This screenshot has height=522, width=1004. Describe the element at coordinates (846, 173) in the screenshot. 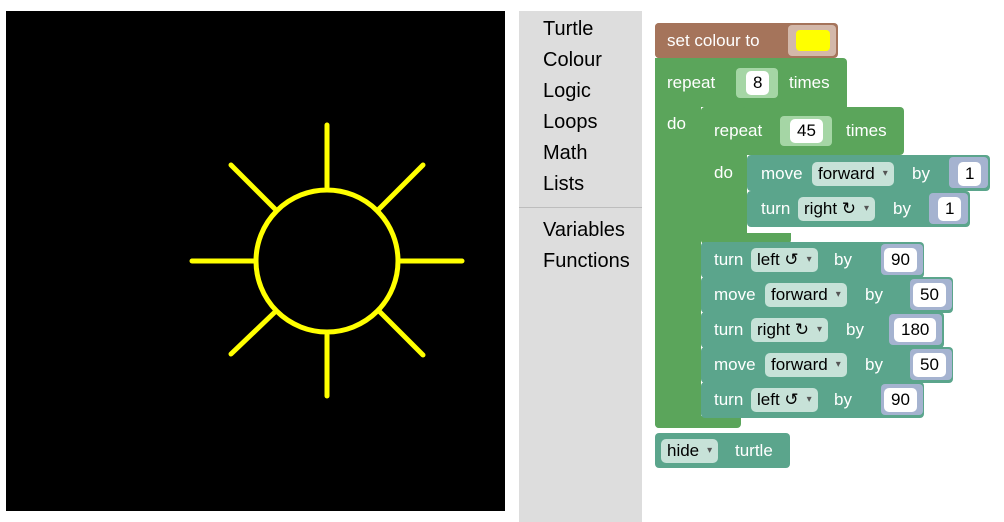

I see `inner-move-direction-value: forward` at that location.